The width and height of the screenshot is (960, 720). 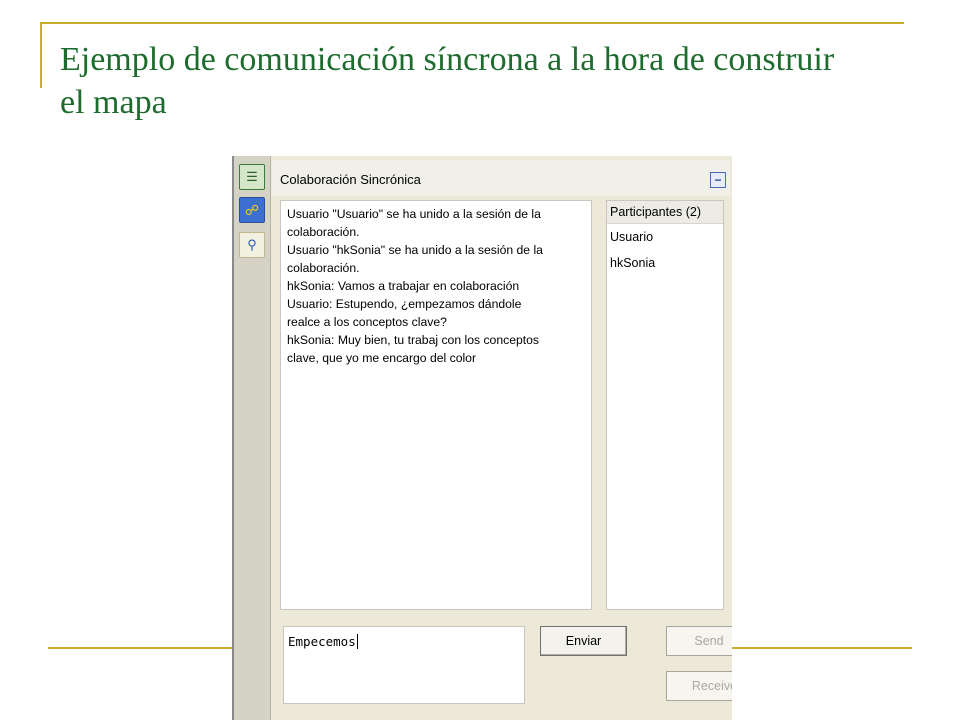 What do you see at coordinates (404, 665) in the screenshot?
I see `message-input: Empecemos` at bounding box center [404, 665].